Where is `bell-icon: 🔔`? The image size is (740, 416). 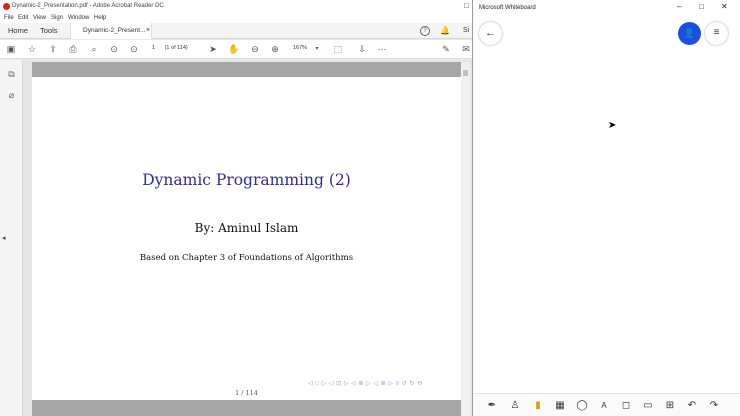 bell-icon: 🔔 is located at coordinates (445, 30).